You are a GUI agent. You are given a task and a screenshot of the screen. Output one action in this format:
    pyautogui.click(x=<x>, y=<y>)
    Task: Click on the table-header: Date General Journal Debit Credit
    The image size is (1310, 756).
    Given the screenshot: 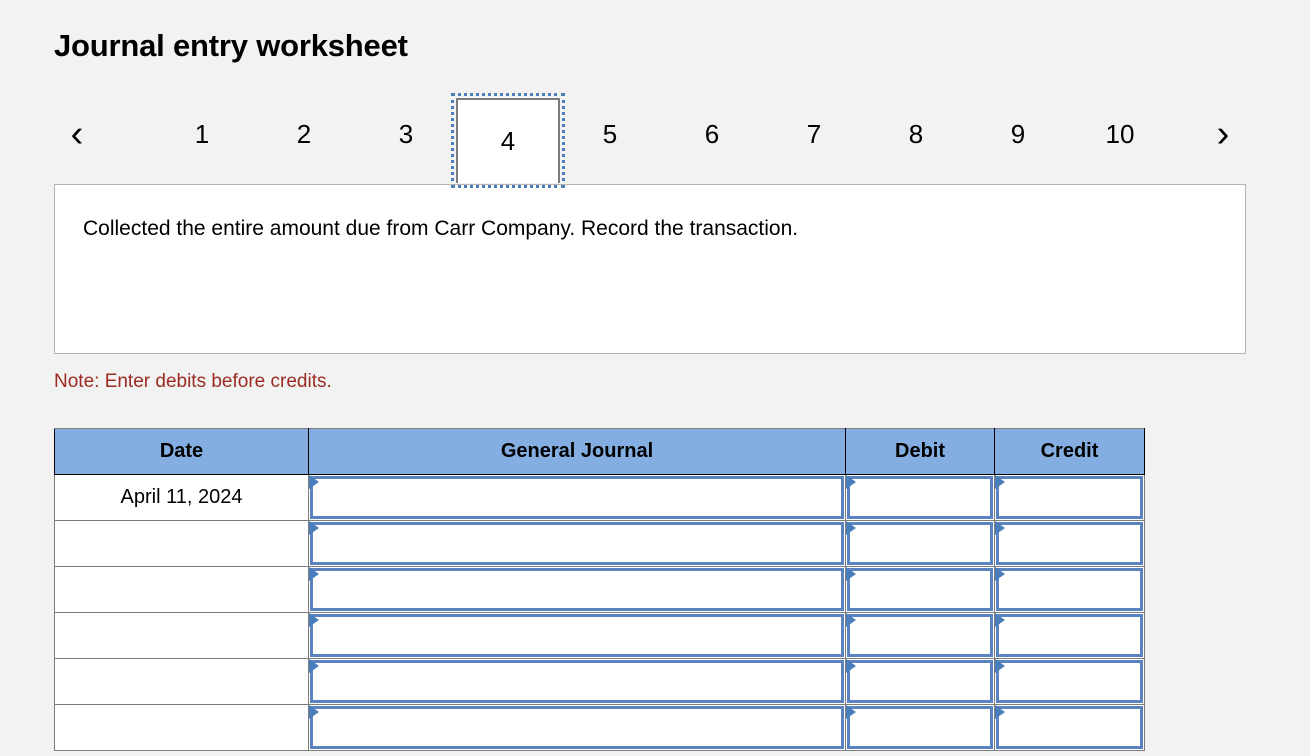 What is the action you would take?
    pyautogui.click(x=599, y=451)
    